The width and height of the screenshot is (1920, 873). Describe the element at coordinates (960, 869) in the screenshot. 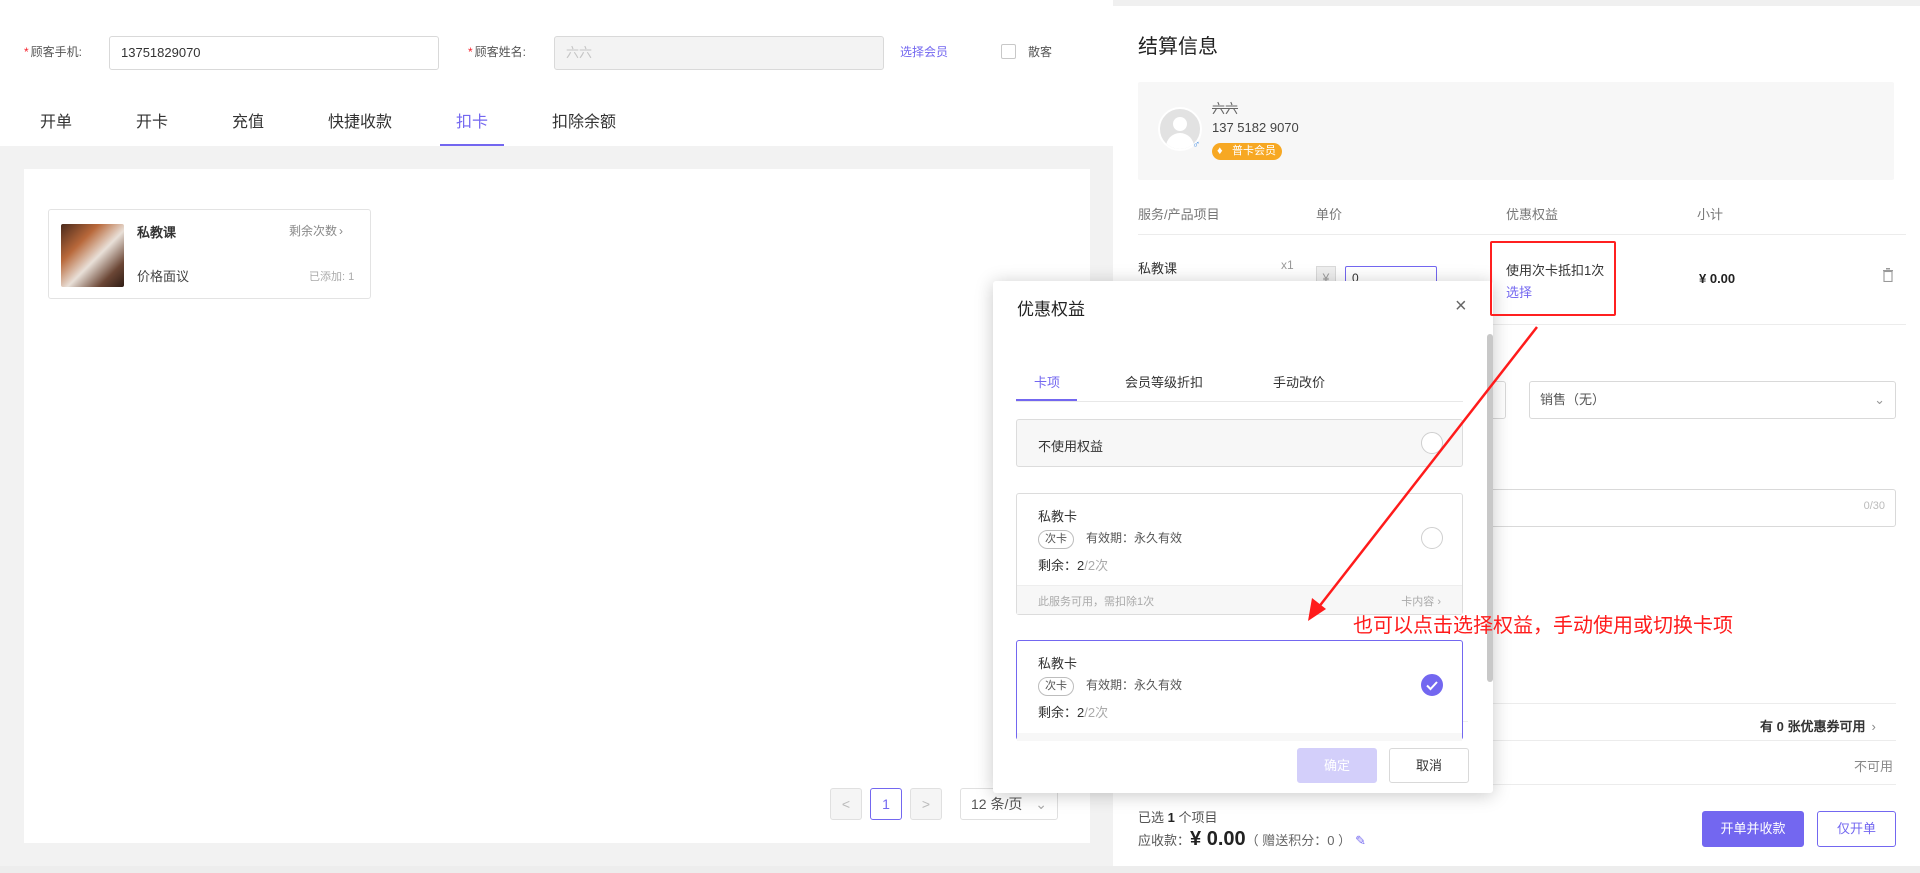

I see `bottom-strip` at that location.